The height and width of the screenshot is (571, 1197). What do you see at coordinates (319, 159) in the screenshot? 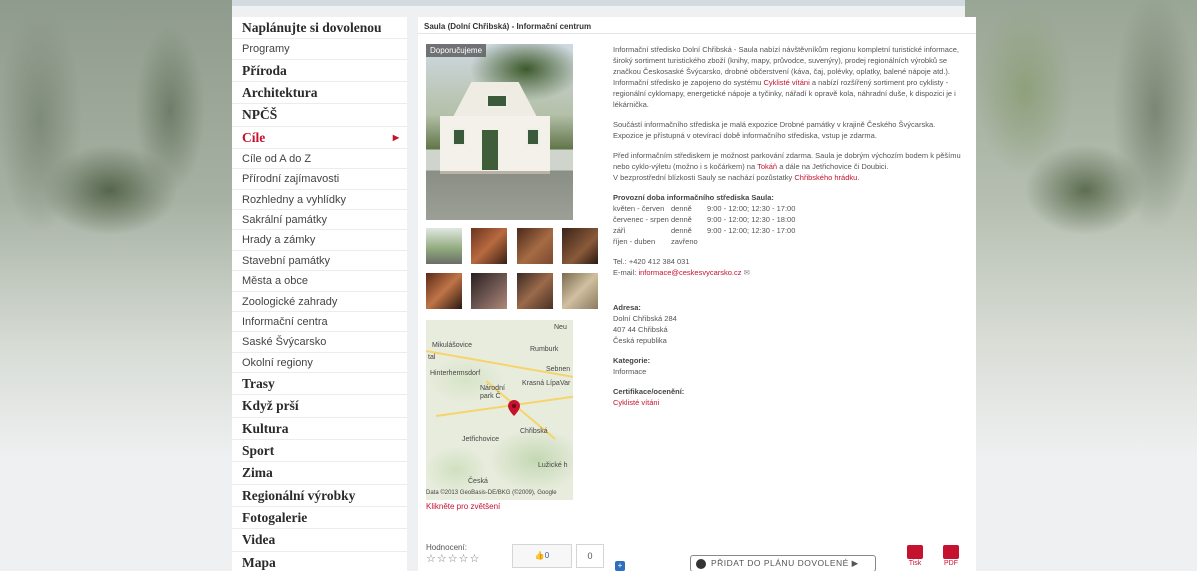
I see `sidebar-item-cíle-od-a-do-z: Cíle od A do Z` at bounding box center [319, 159].